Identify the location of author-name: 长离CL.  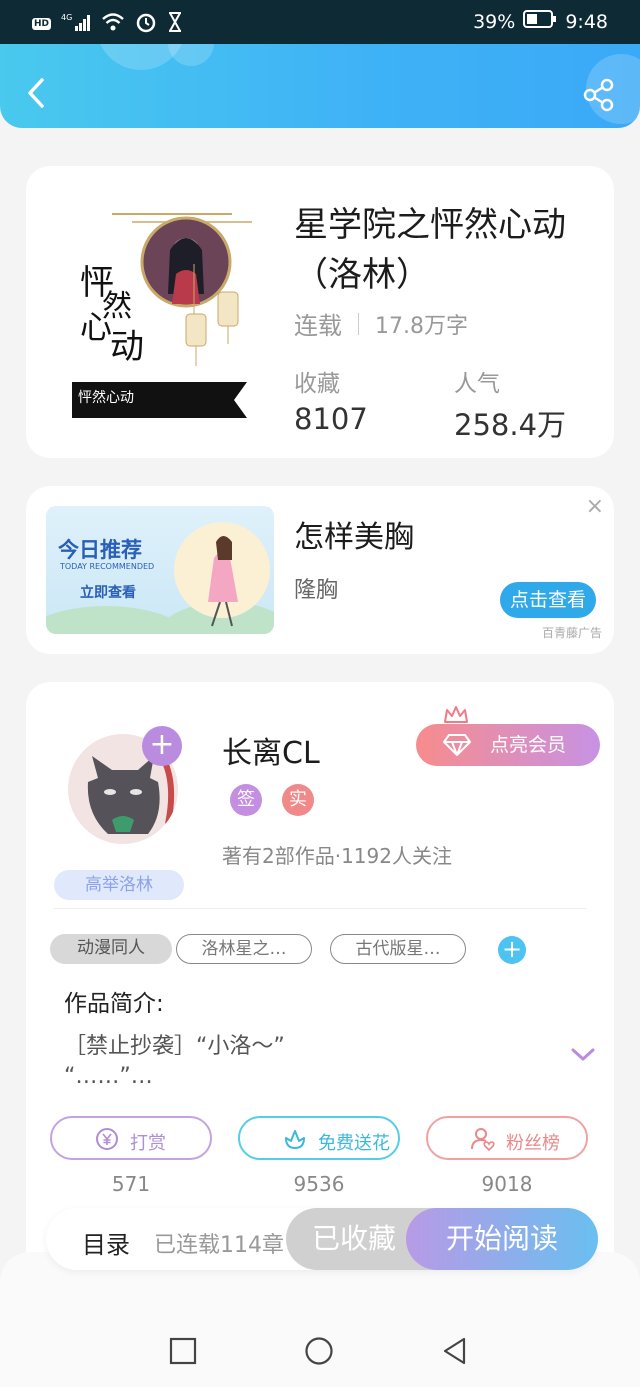
(271, 750).